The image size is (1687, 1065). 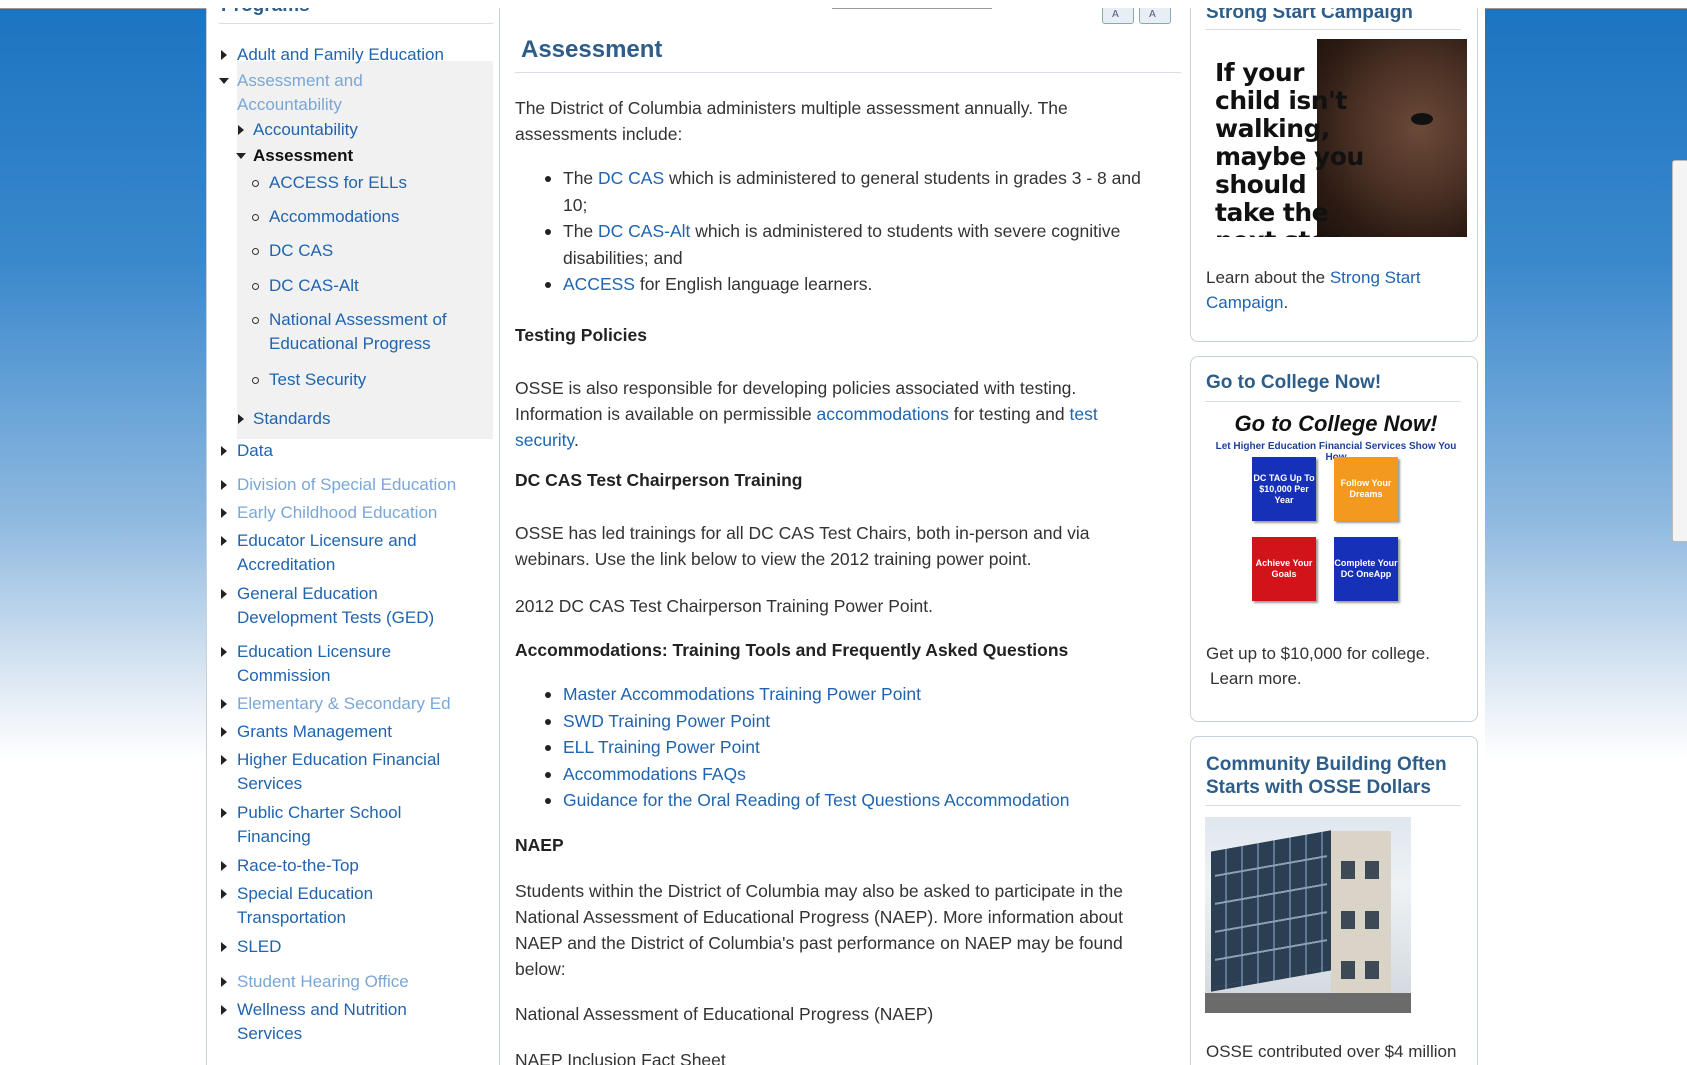 I want to click on nav-item-educator-licensure: Educator Licensure and Accreditation, so click(x=337, y=553).